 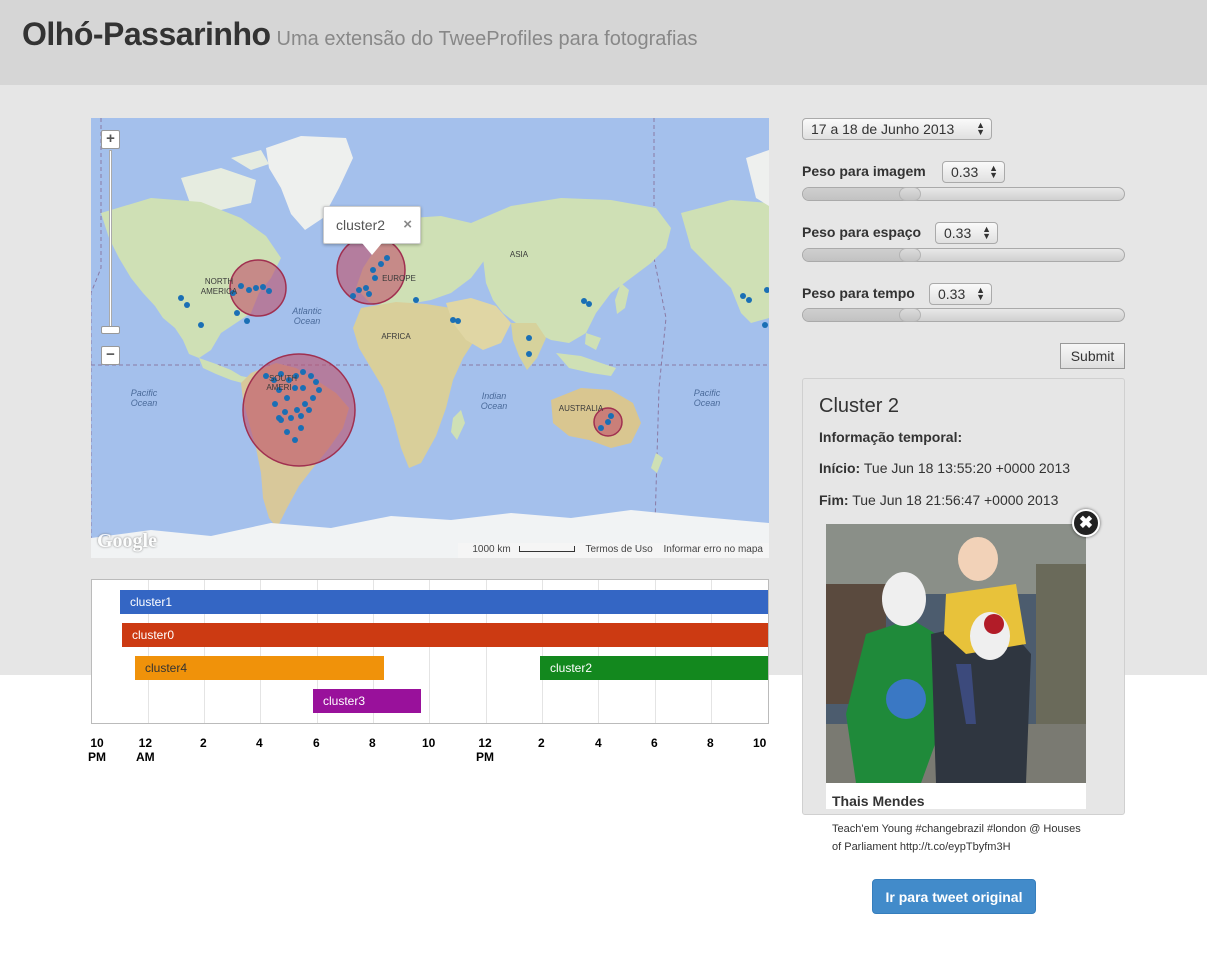 What do you see at coordinates (110, 139) in the screenshot?
I see `zoom-in-button: +` at bounding box center [110, 139].